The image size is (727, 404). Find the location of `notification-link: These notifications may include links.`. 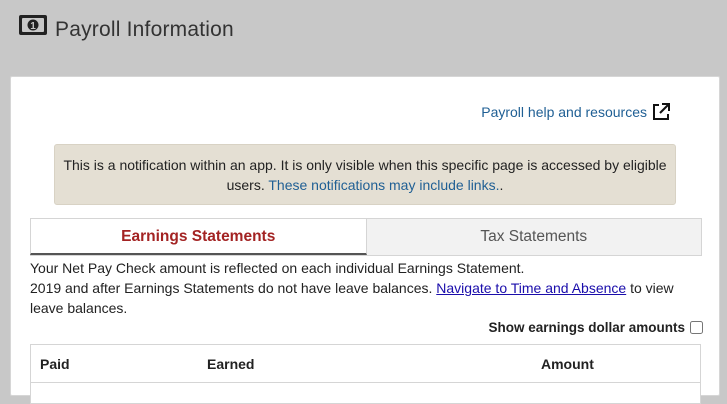

notification-link: These notifications may include links. is located at coordinates (383, 185).